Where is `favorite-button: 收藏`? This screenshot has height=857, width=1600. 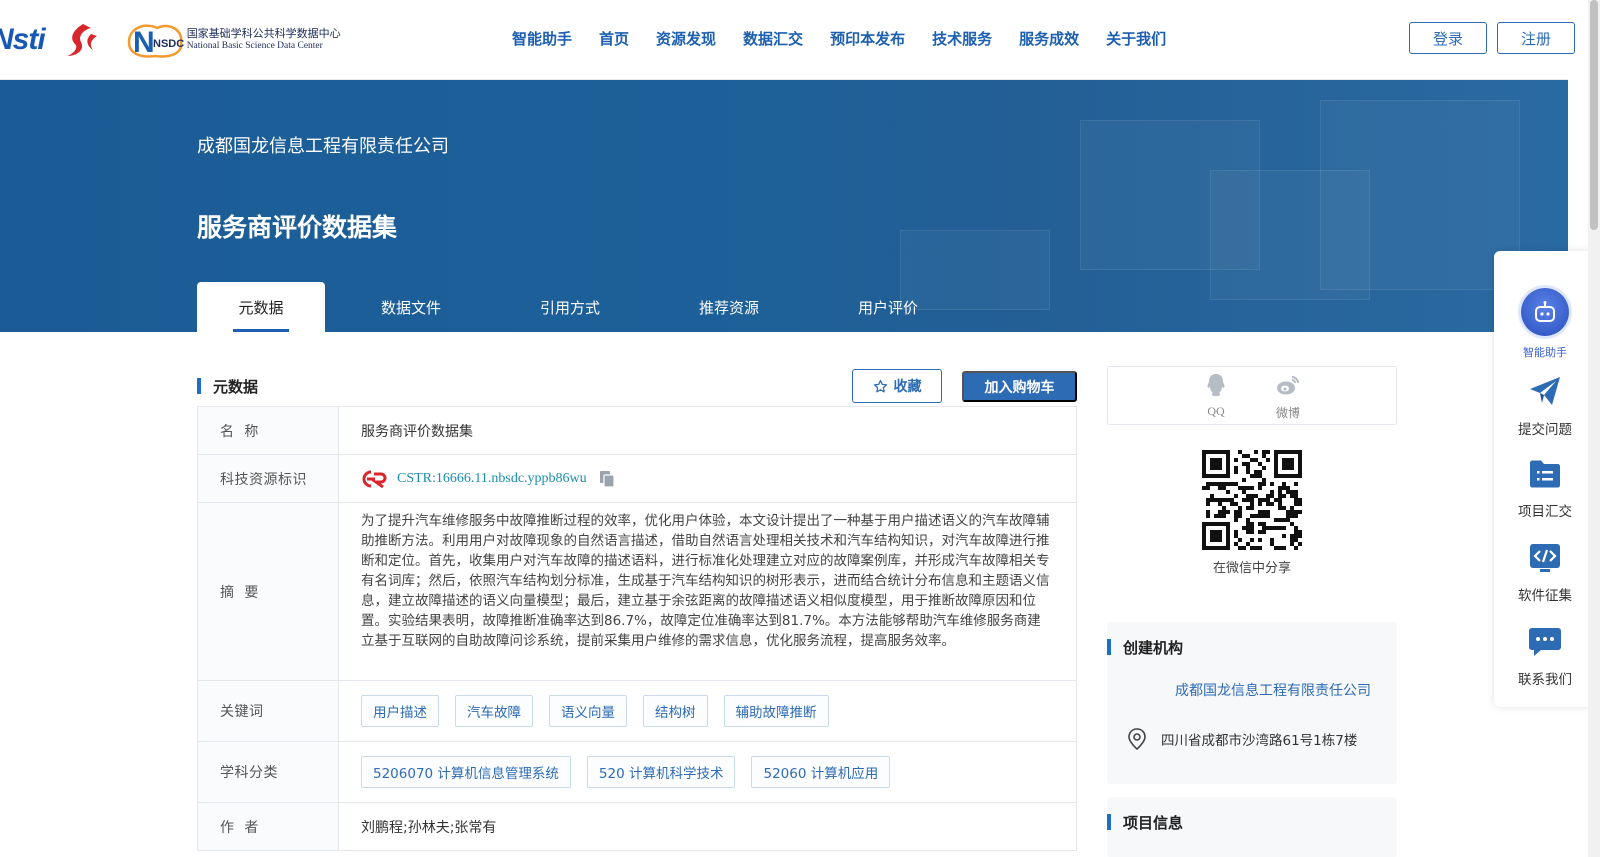 favorite-button: 收藏 is located at coordinates (897, 386).